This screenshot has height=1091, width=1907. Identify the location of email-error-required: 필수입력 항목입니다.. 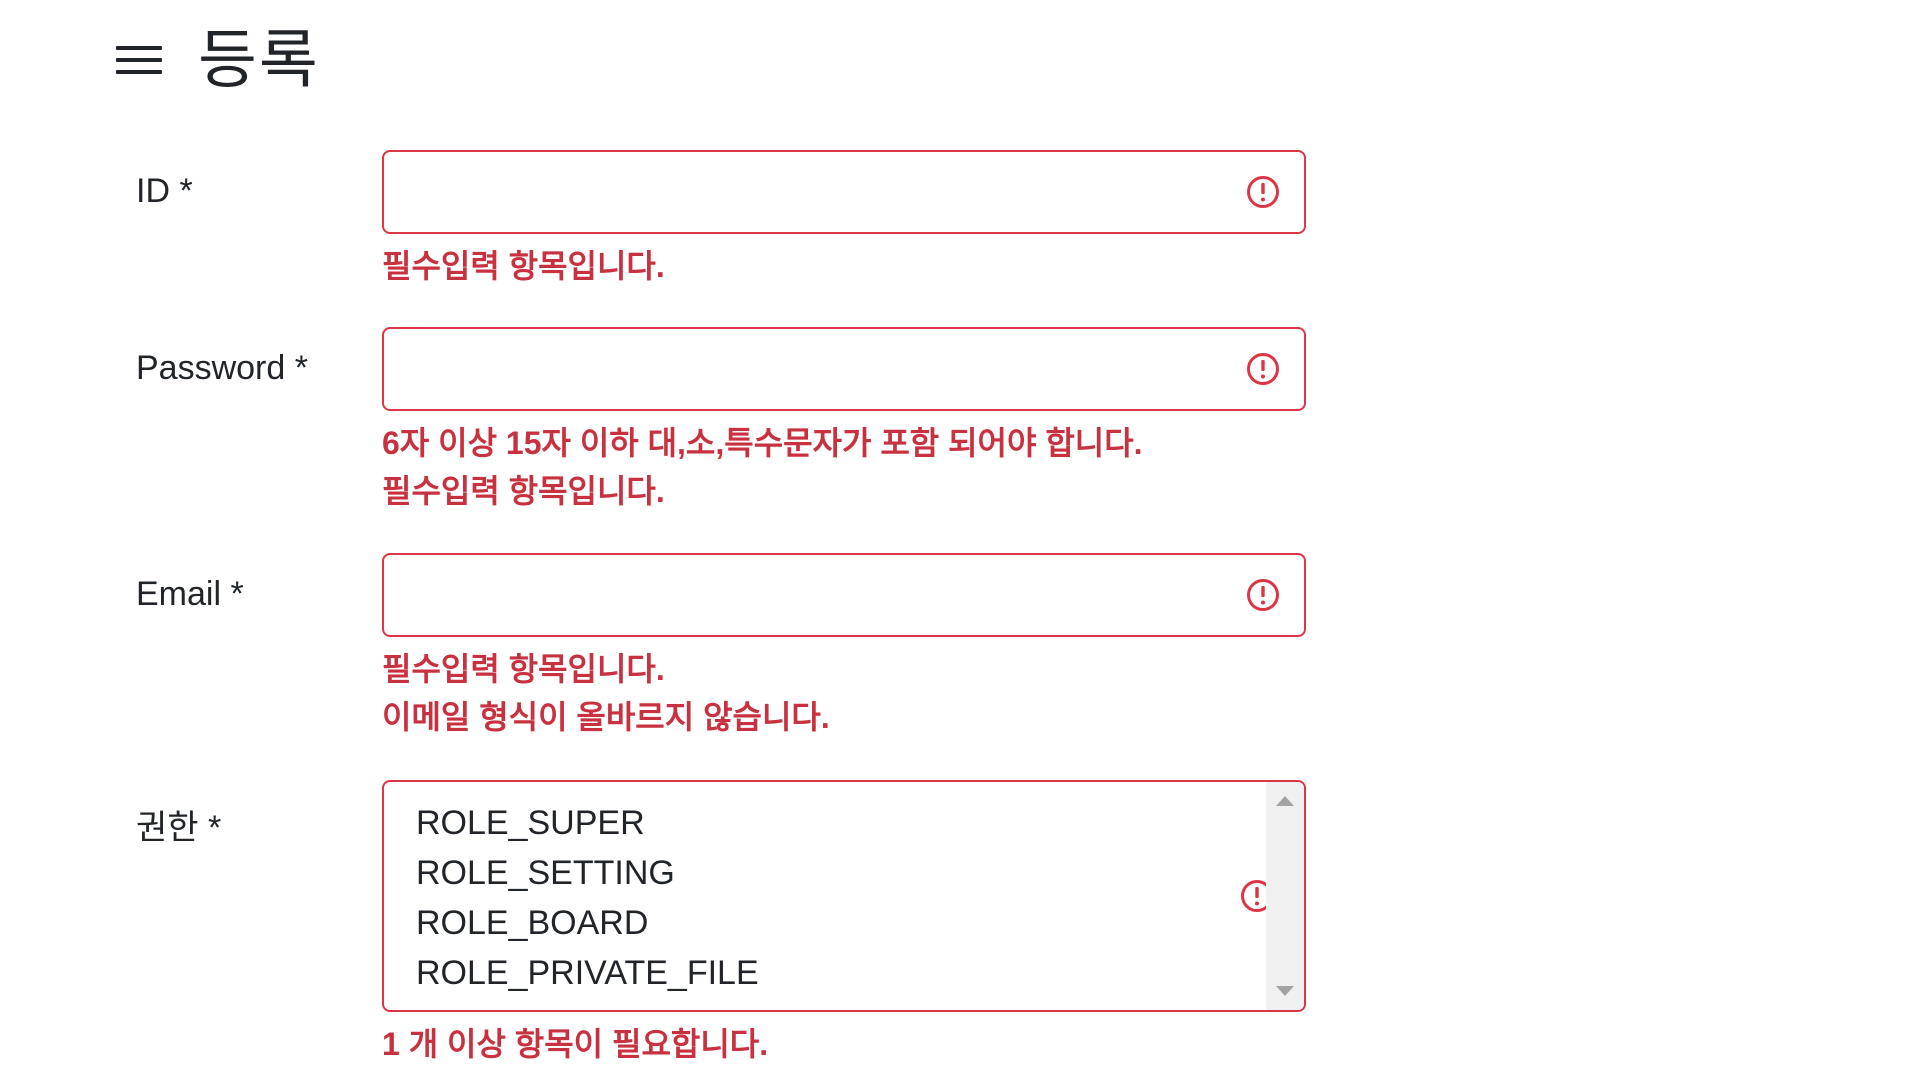
(523, 669).